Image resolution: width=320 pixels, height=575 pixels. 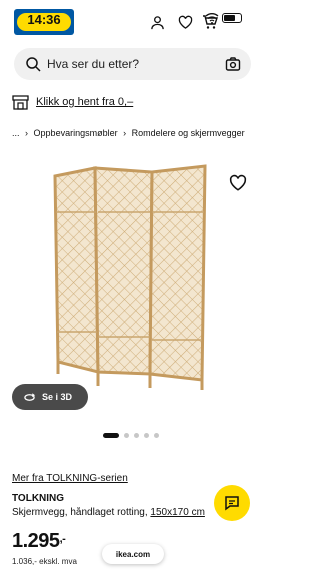 I want to click on search-icon, so click(x=33, y=64).